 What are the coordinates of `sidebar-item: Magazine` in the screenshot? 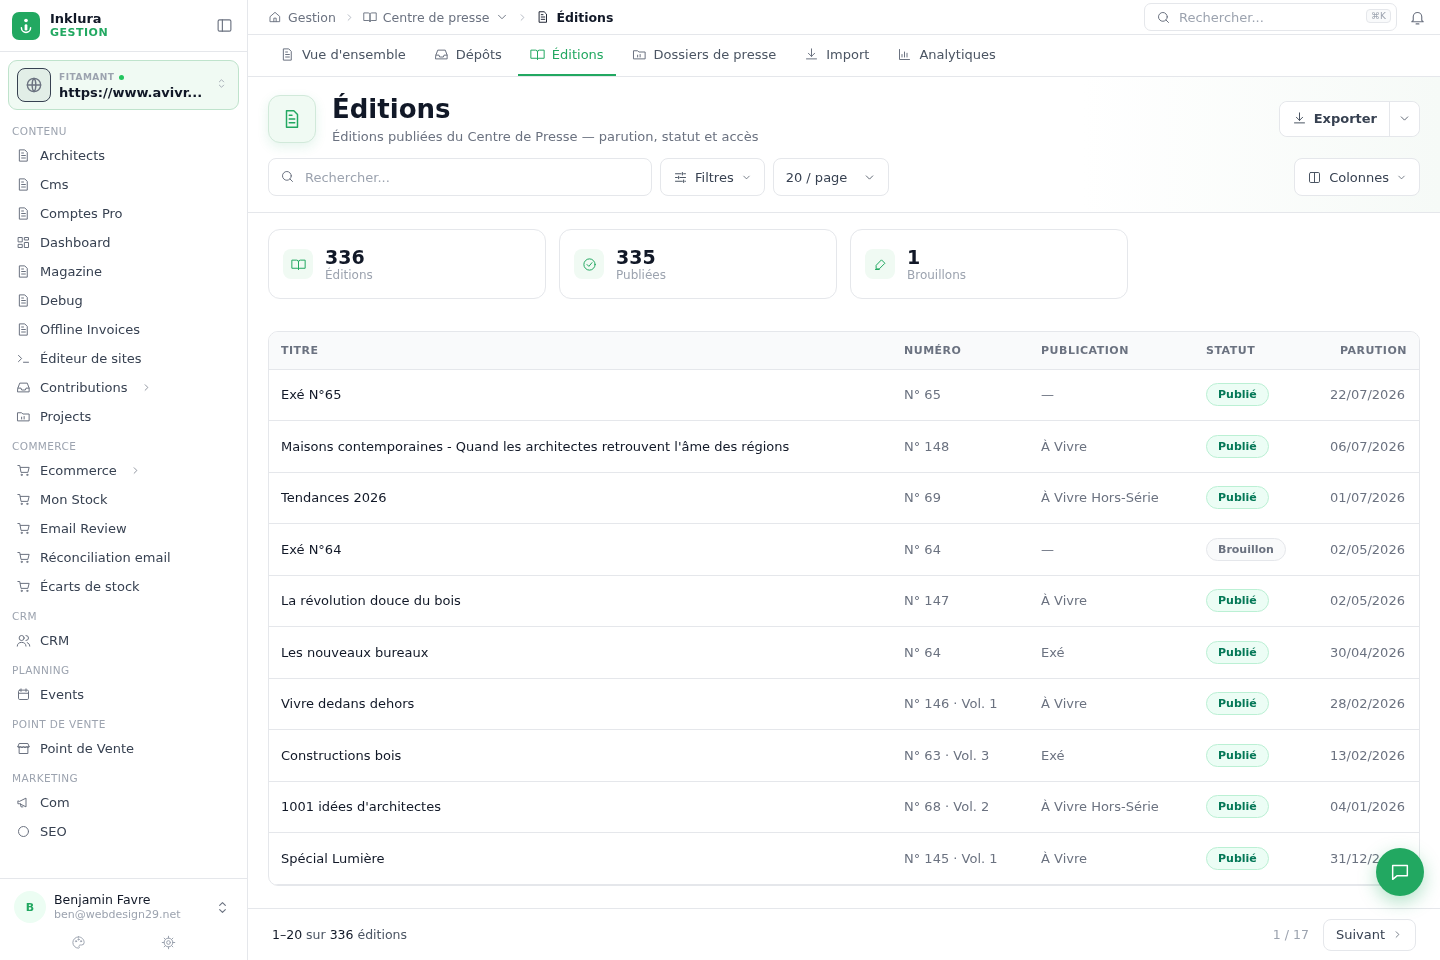 It's located at (123, 271).